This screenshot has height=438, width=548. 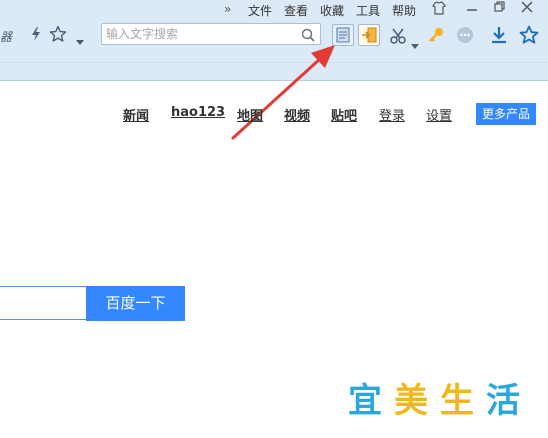 I want to click on watermark-char: 宜, so click(x=365, y=401).